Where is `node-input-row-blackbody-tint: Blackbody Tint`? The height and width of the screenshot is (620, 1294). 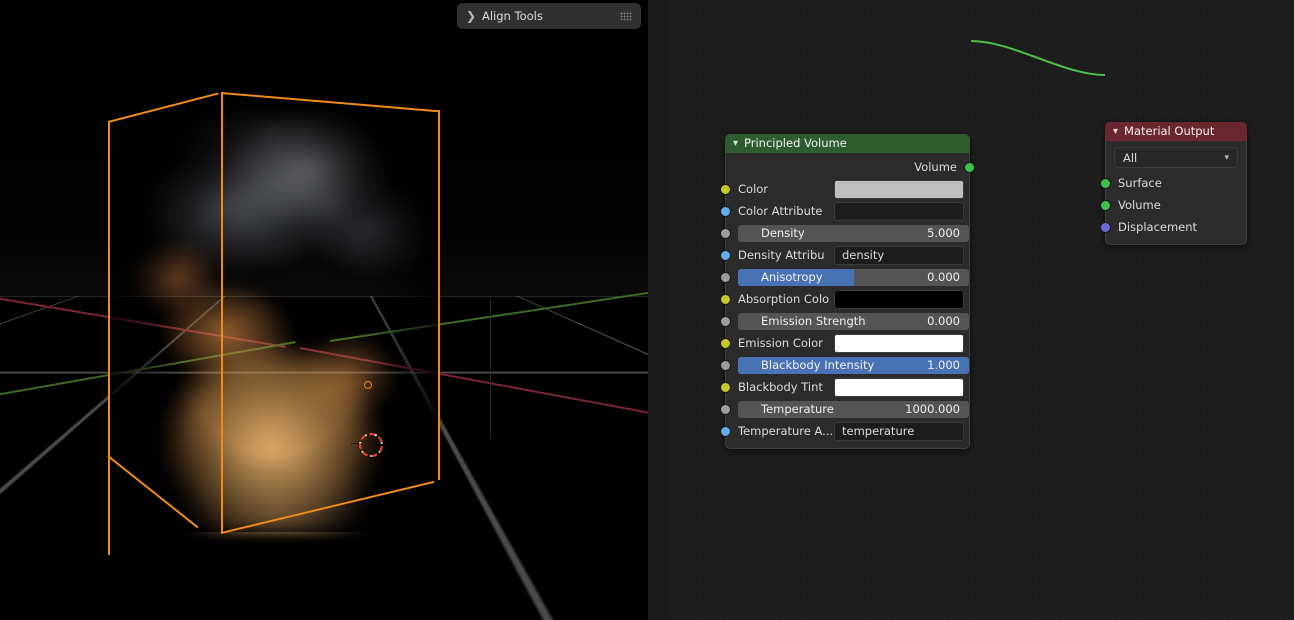
node-input-row-blackbody-tint: Blackbody Tint is located at coordinates (844, 387).